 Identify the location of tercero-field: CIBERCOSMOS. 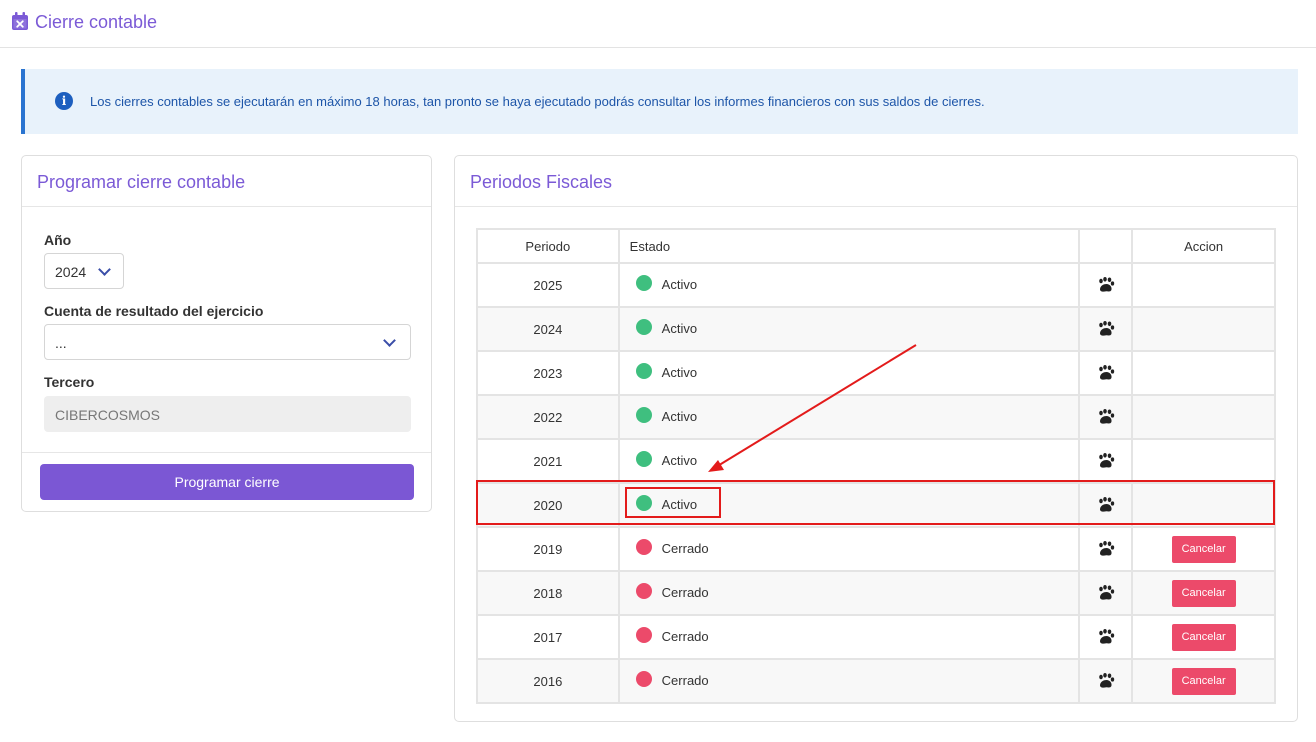
(227, 414).